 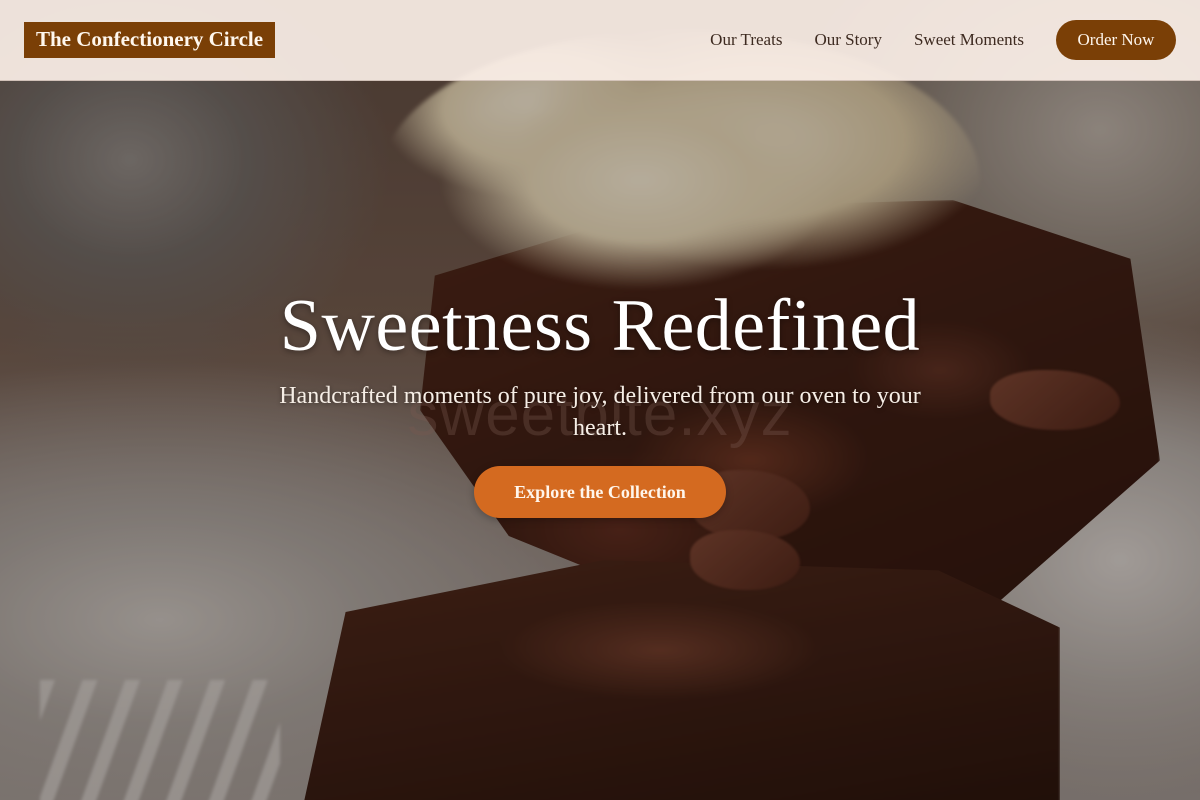 I want to click on nav-link-our-story: Our Story, so click(x=848, y=40).